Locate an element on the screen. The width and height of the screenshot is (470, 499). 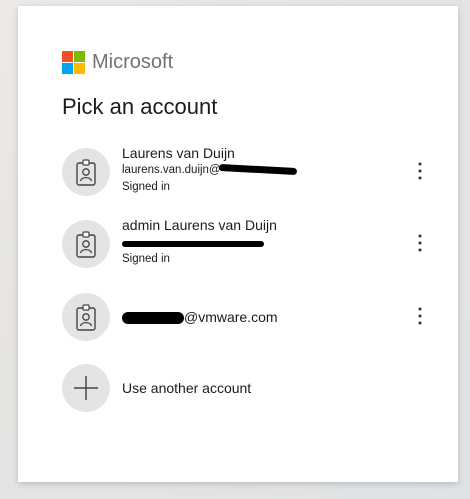
account-tile-3: @vmware.com is located at coordinates (247, 316).